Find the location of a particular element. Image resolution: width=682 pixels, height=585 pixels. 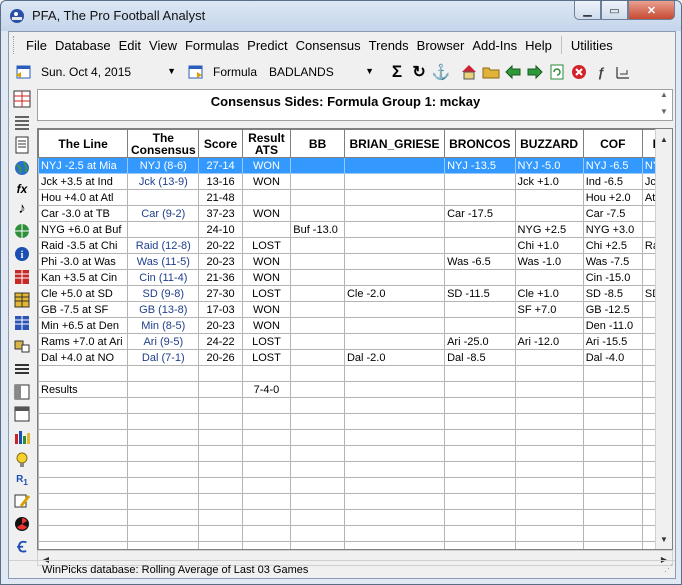

title-bar: PFA, The Pro Football Analyst ▁ ▭ ✕ is located at coordinates (341, 16).